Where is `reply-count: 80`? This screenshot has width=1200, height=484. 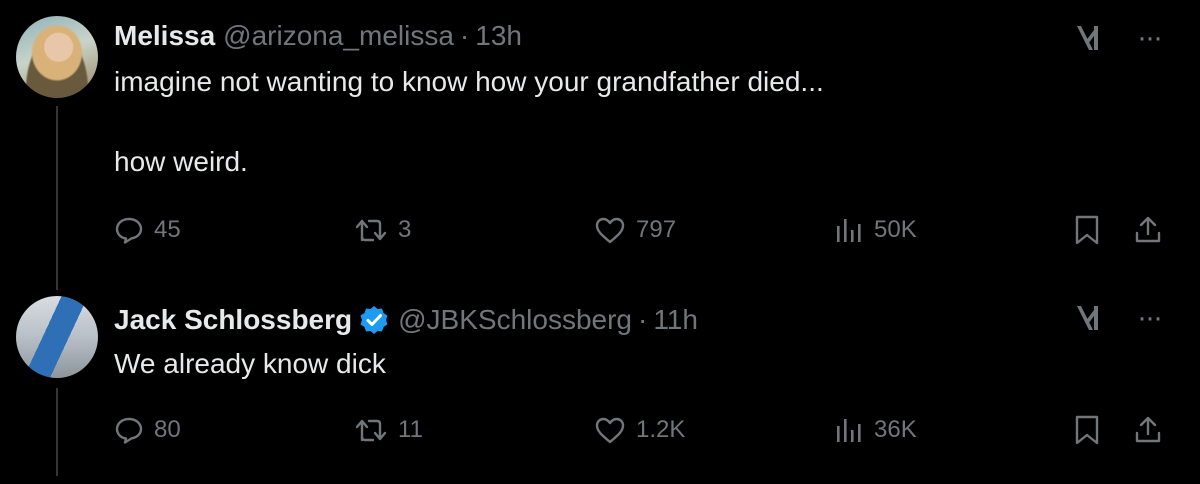 reply-count: 80 is located at coordinates (167, 429).